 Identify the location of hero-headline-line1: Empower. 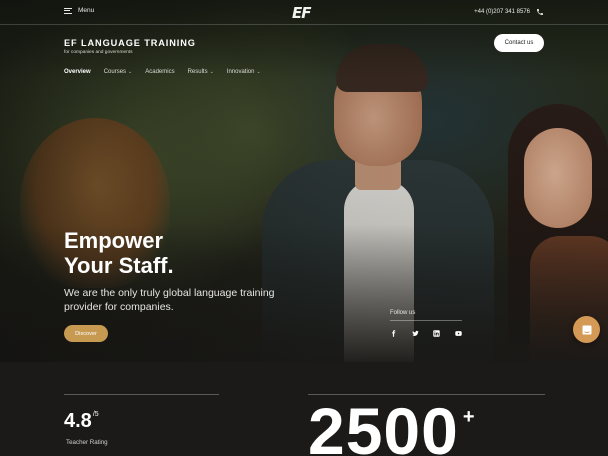
(114, 240).